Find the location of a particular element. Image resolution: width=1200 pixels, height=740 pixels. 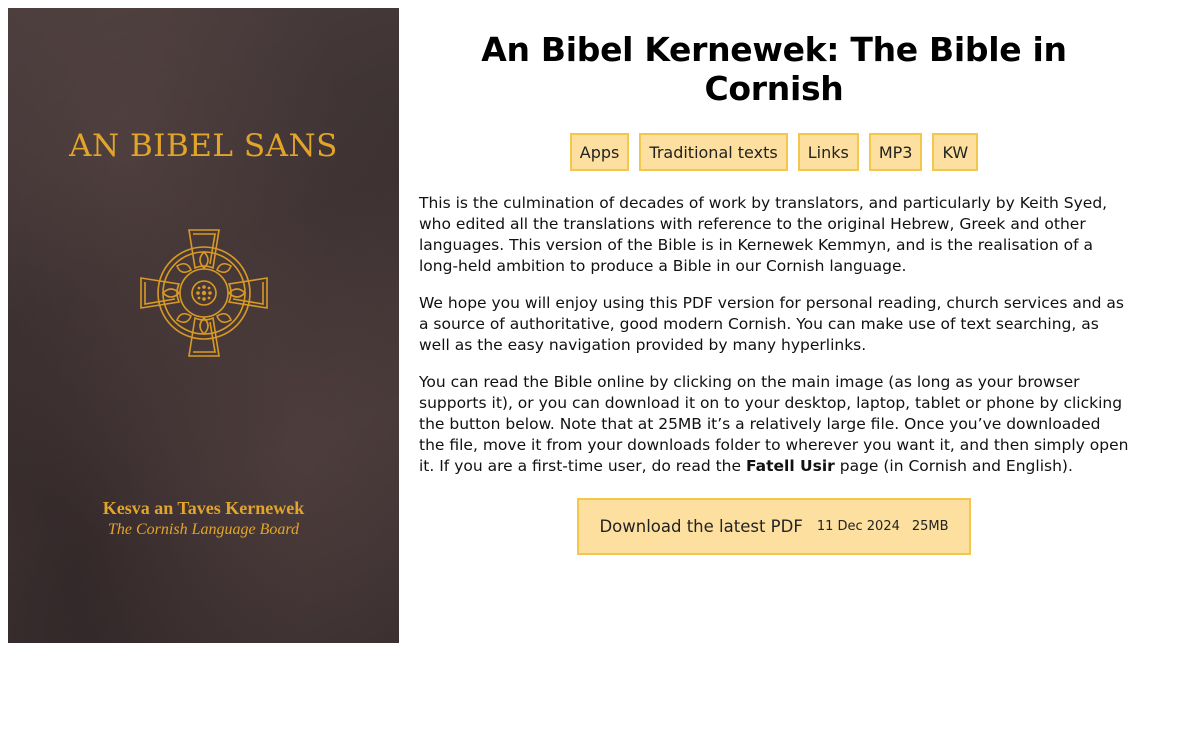

nav-bar: Apps Traditional texts Links MP3 KW is located at coordinates (774, 152).